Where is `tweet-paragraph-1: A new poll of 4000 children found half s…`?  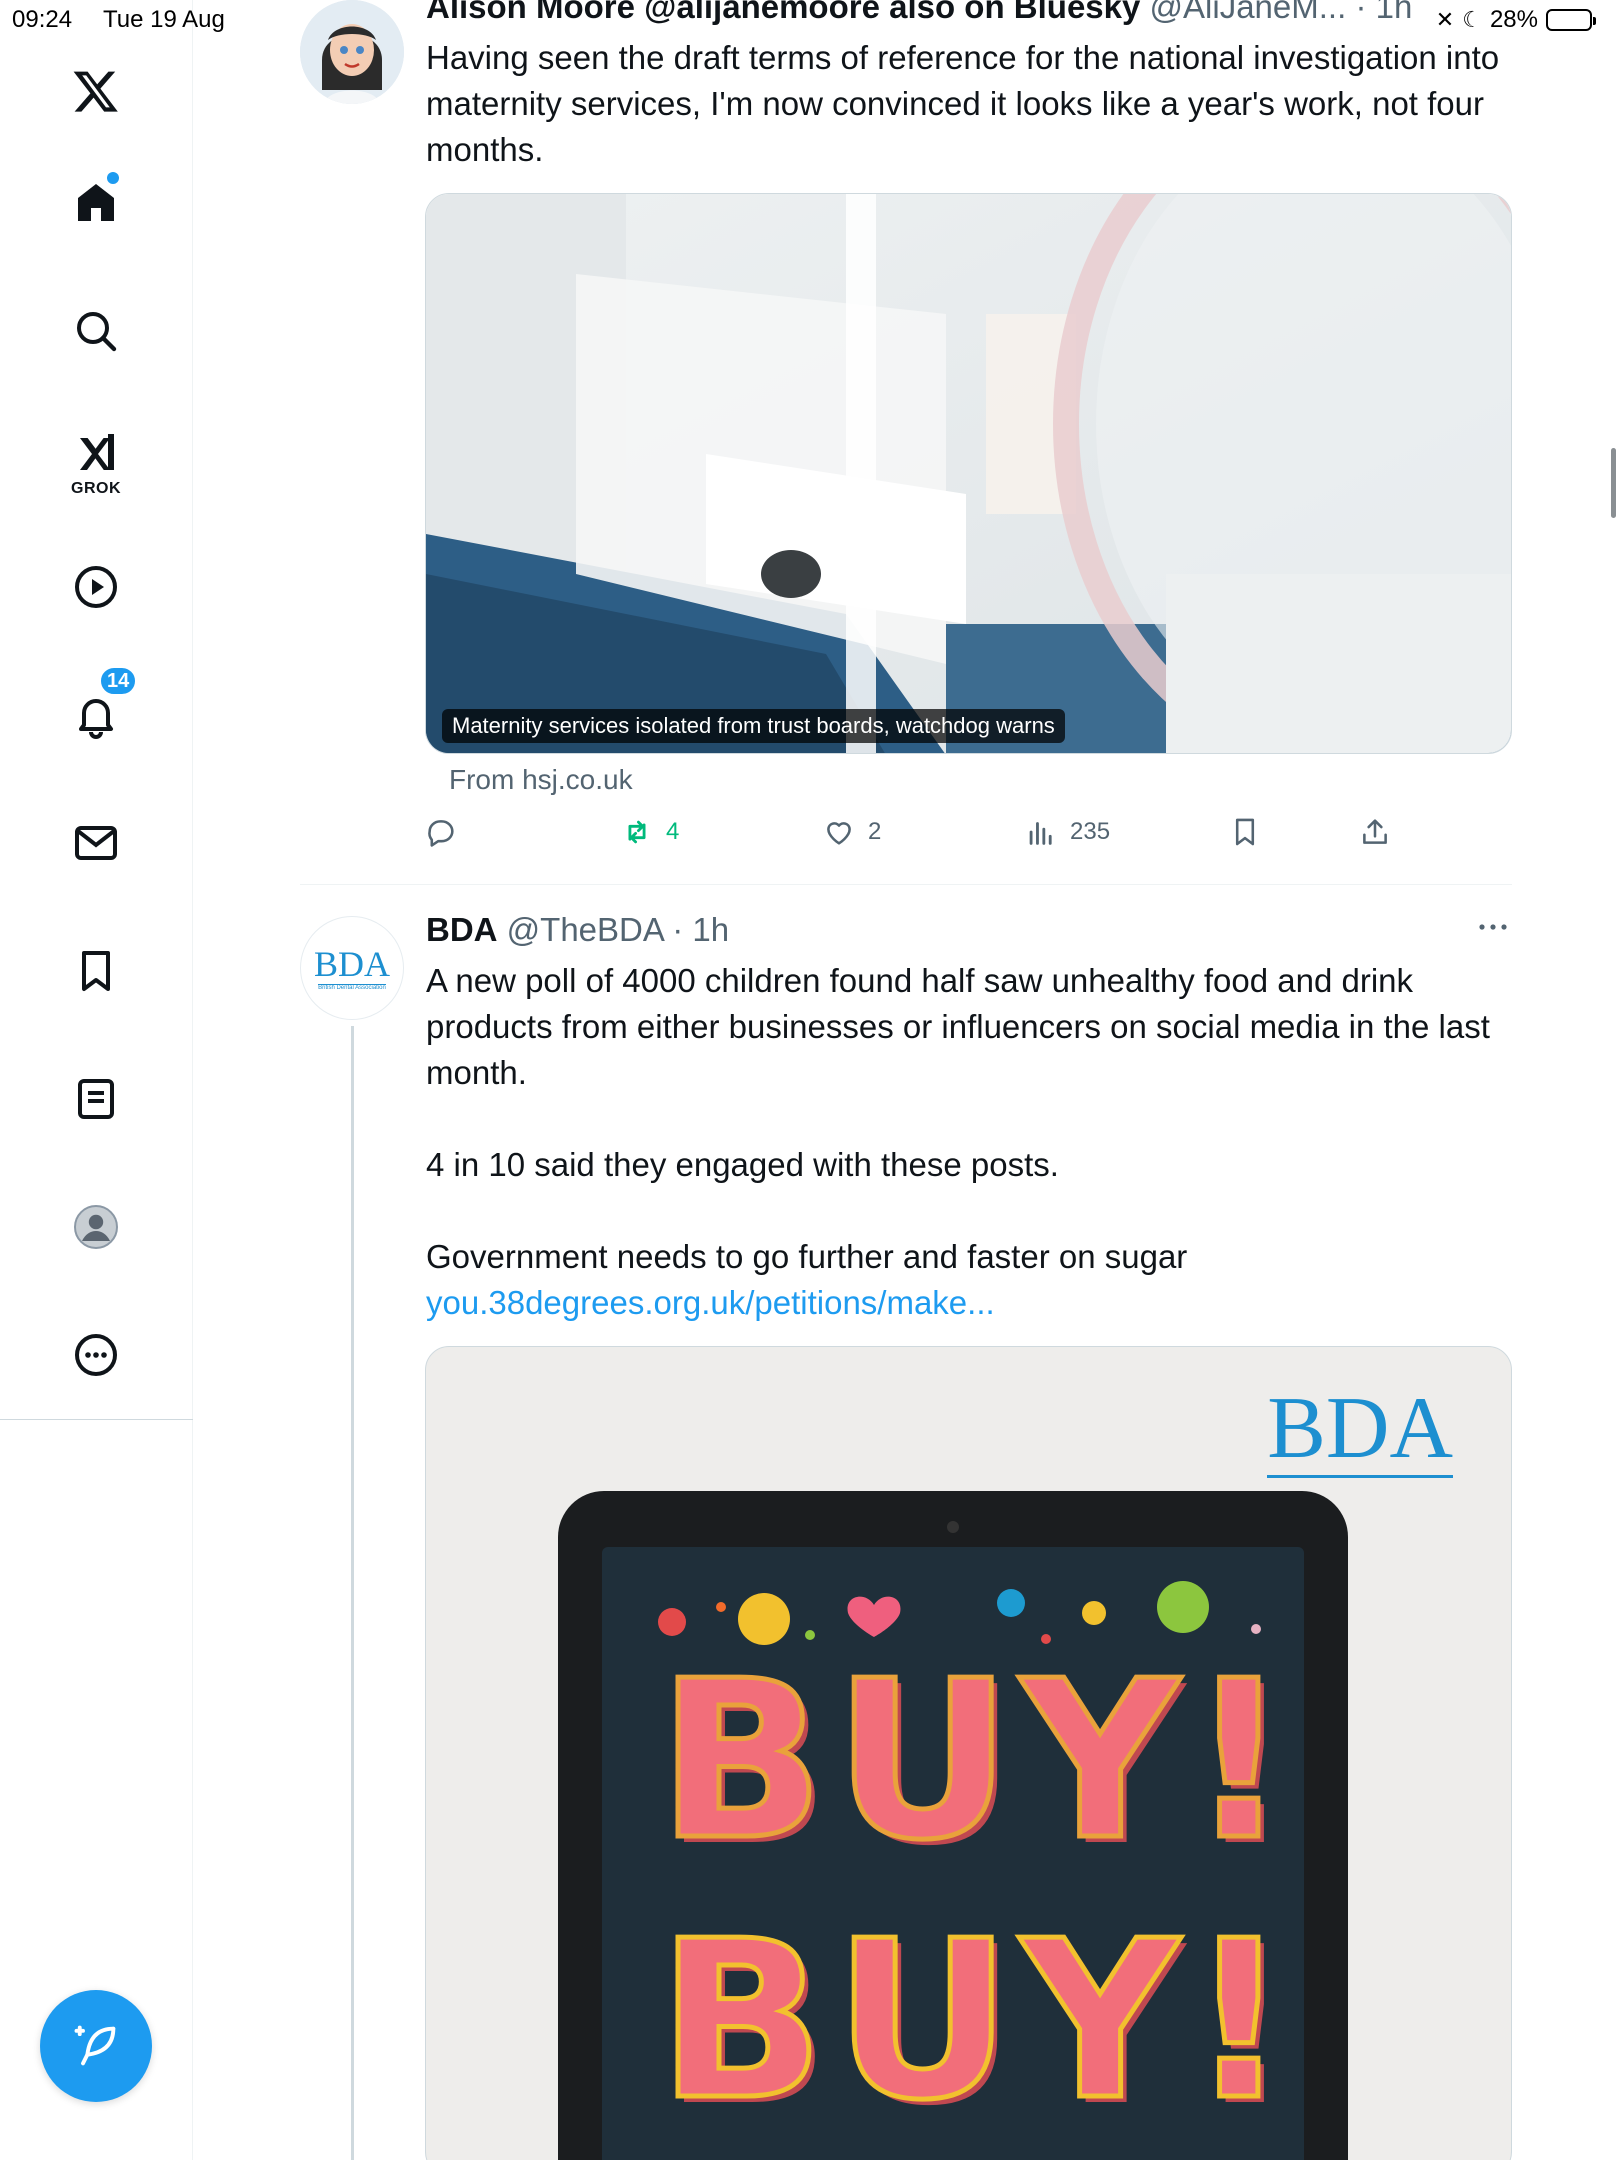
tweet-paragraph-1: A new poll of 4000 children found half s… is located at coordinates (958, 1026).